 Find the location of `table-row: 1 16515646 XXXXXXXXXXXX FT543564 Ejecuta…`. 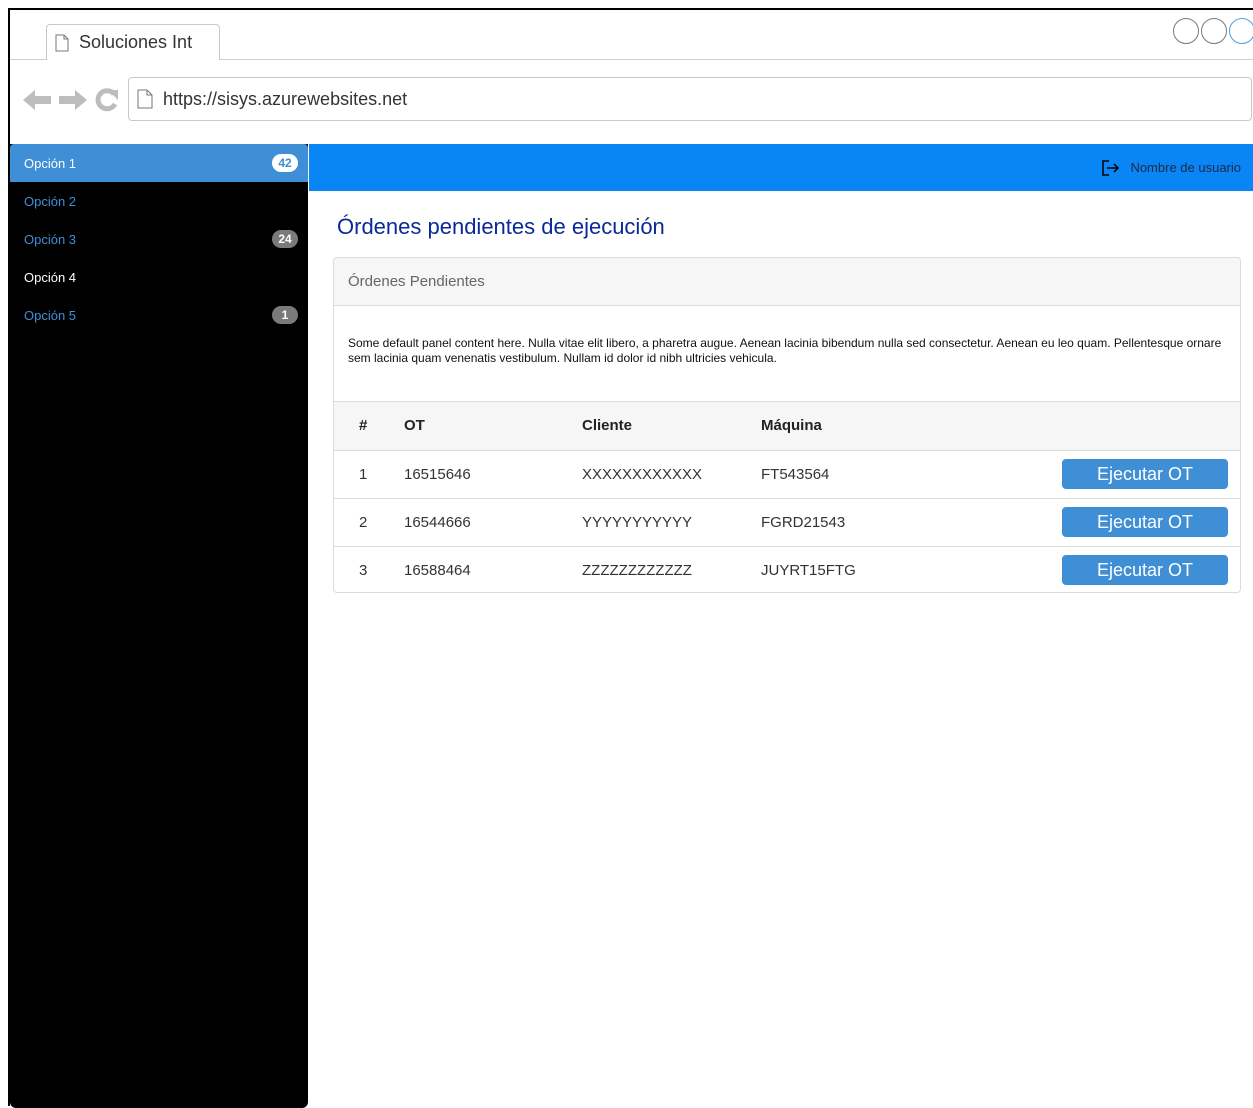

table-row: 1 16515646 XXXXXXXXXXXX FT543564 Ejecuta… is located at coordinates (787, 474).